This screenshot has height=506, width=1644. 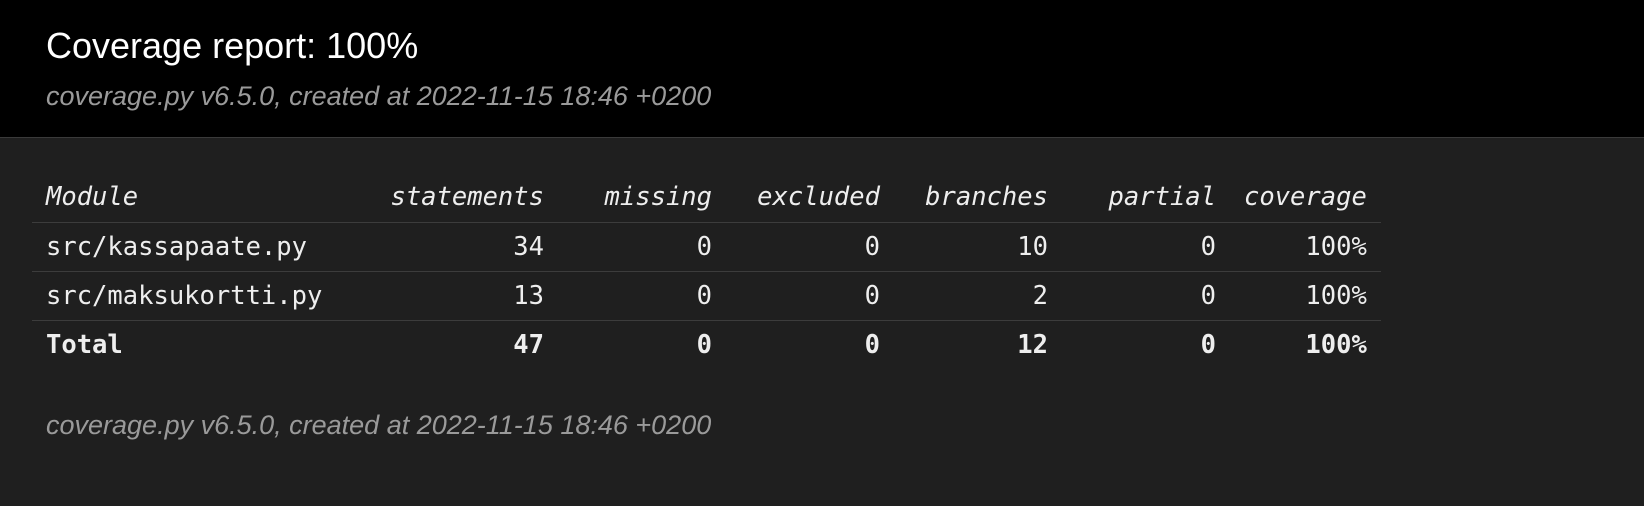 What do you see at coordinates (1208, 345) in the screenshot?
I see `total-partial-cell: 0` at bounding box center [1208, 345].